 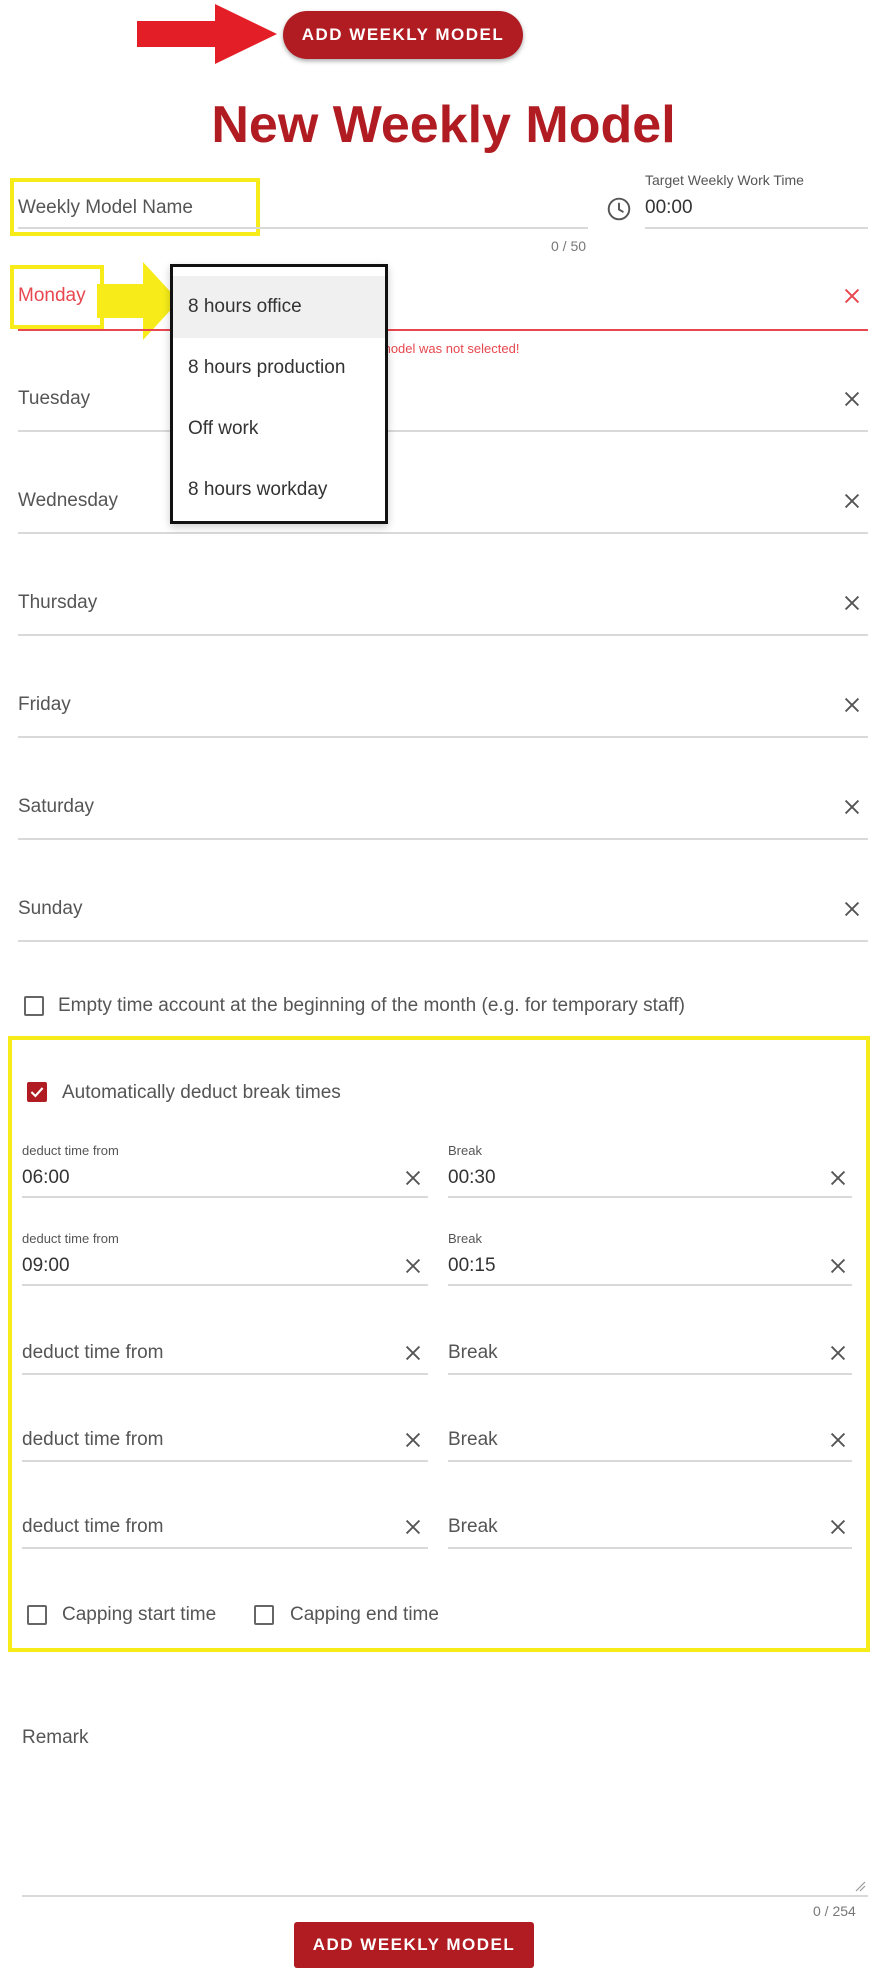 What do you see at coordinates (669, 207) in the screenshot?
I see `target-weekly-work-time-value: 00:00` at bounding box center [669, 207].